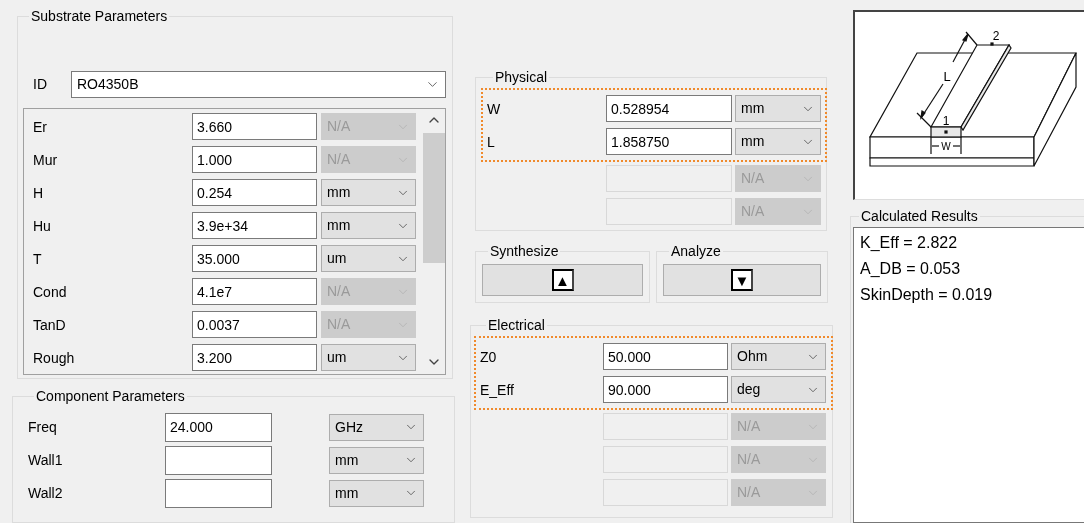  I want to click on input-field: 35.000, so click(254, 258).